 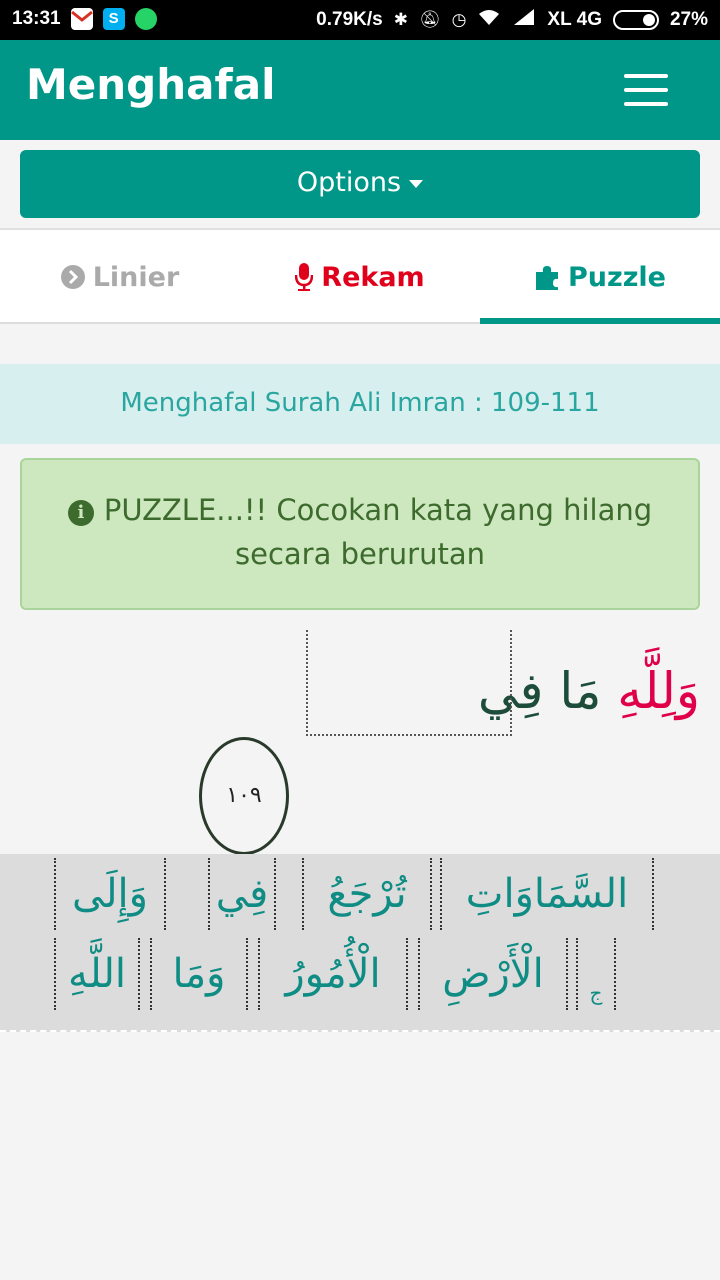 What do you see at coordinates (244, 796) in the screenshot?
I see `ayah-number-badge: ١٠٩` at bounding box center [244, 796].